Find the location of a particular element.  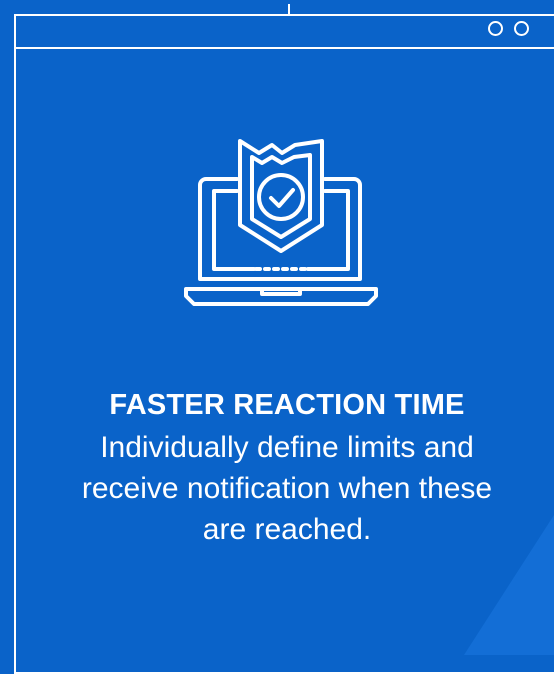

feature-heading: FASTER REACTION TIME is located at coordinates (287, 405).